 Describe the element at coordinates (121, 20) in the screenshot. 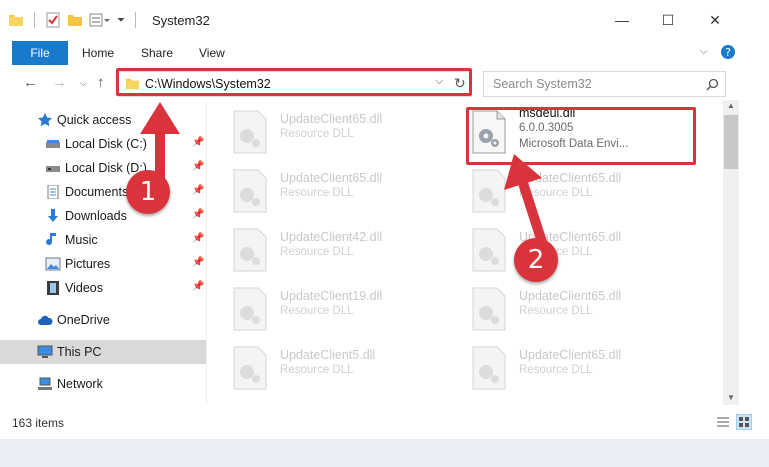

I see `qat-dropdown-icon: ⏷` at that location.